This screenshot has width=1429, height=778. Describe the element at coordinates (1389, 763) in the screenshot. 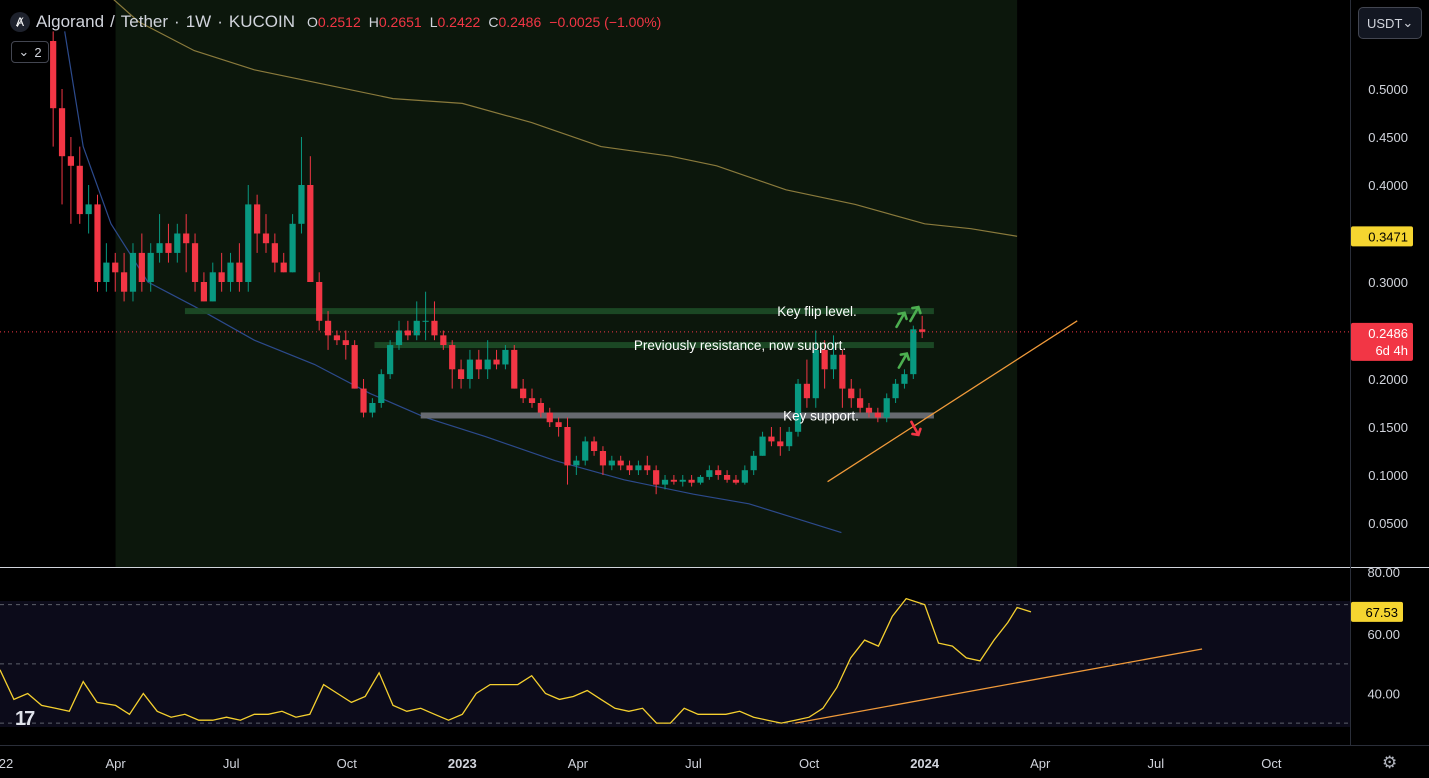

I see `settings-gear-icon: ⚙` at that location.